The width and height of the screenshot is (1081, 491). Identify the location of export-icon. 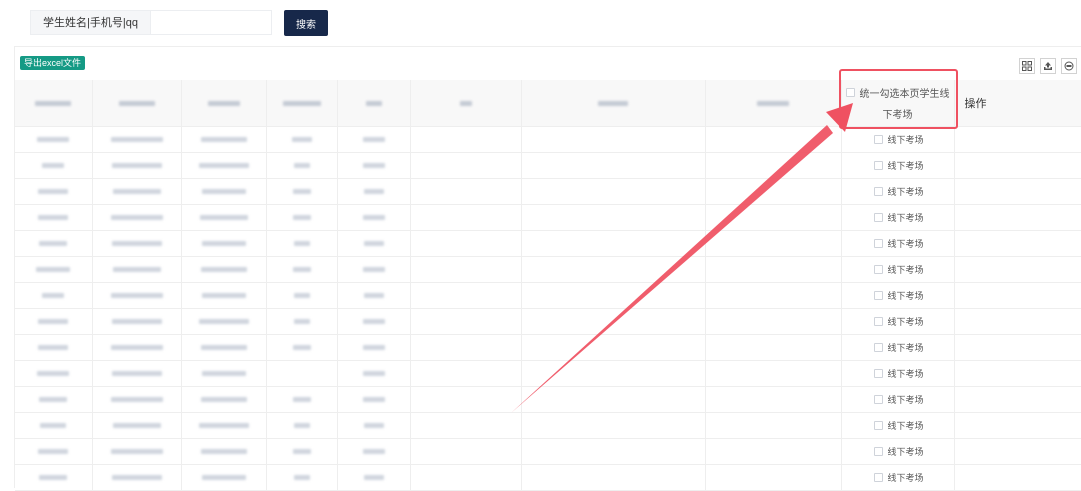
(1048, 66).